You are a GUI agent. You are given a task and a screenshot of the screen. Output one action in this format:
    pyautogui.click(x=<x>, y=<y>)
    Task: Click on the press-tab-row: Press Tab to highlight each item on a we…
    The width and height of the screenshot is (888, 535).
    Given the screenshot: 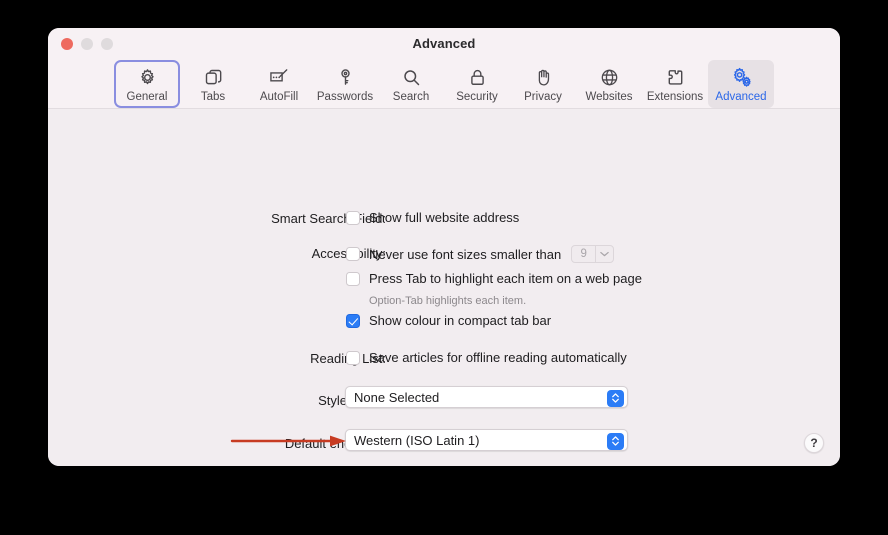 What is the action you would take?
    pyautogui.click(x=494, y=278)
    